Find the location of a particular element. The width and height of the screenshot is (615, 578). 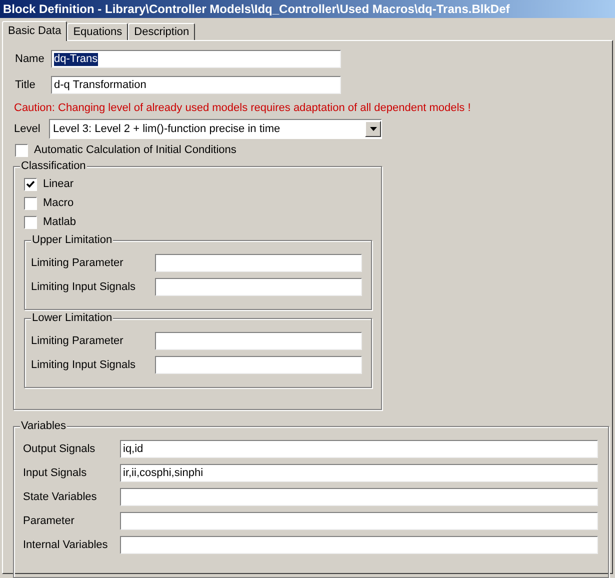

field-label: Title is located at coordinates (25, 85).